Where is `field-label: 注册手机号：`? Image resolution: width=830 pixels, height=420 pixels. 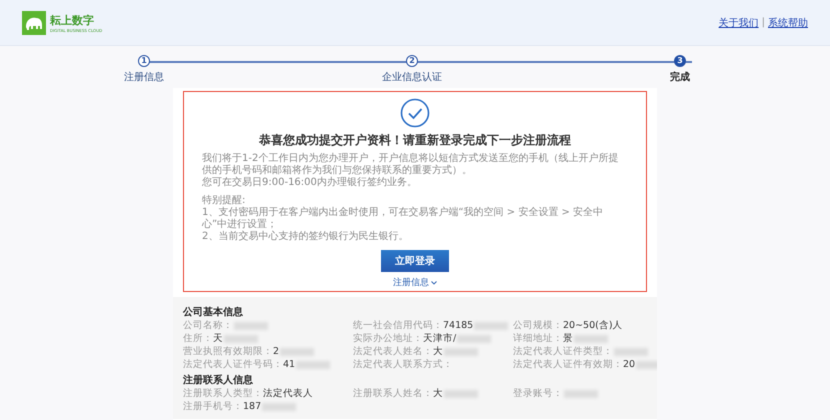
field-label: 注册手机号： is located at coordinates (213, 407).